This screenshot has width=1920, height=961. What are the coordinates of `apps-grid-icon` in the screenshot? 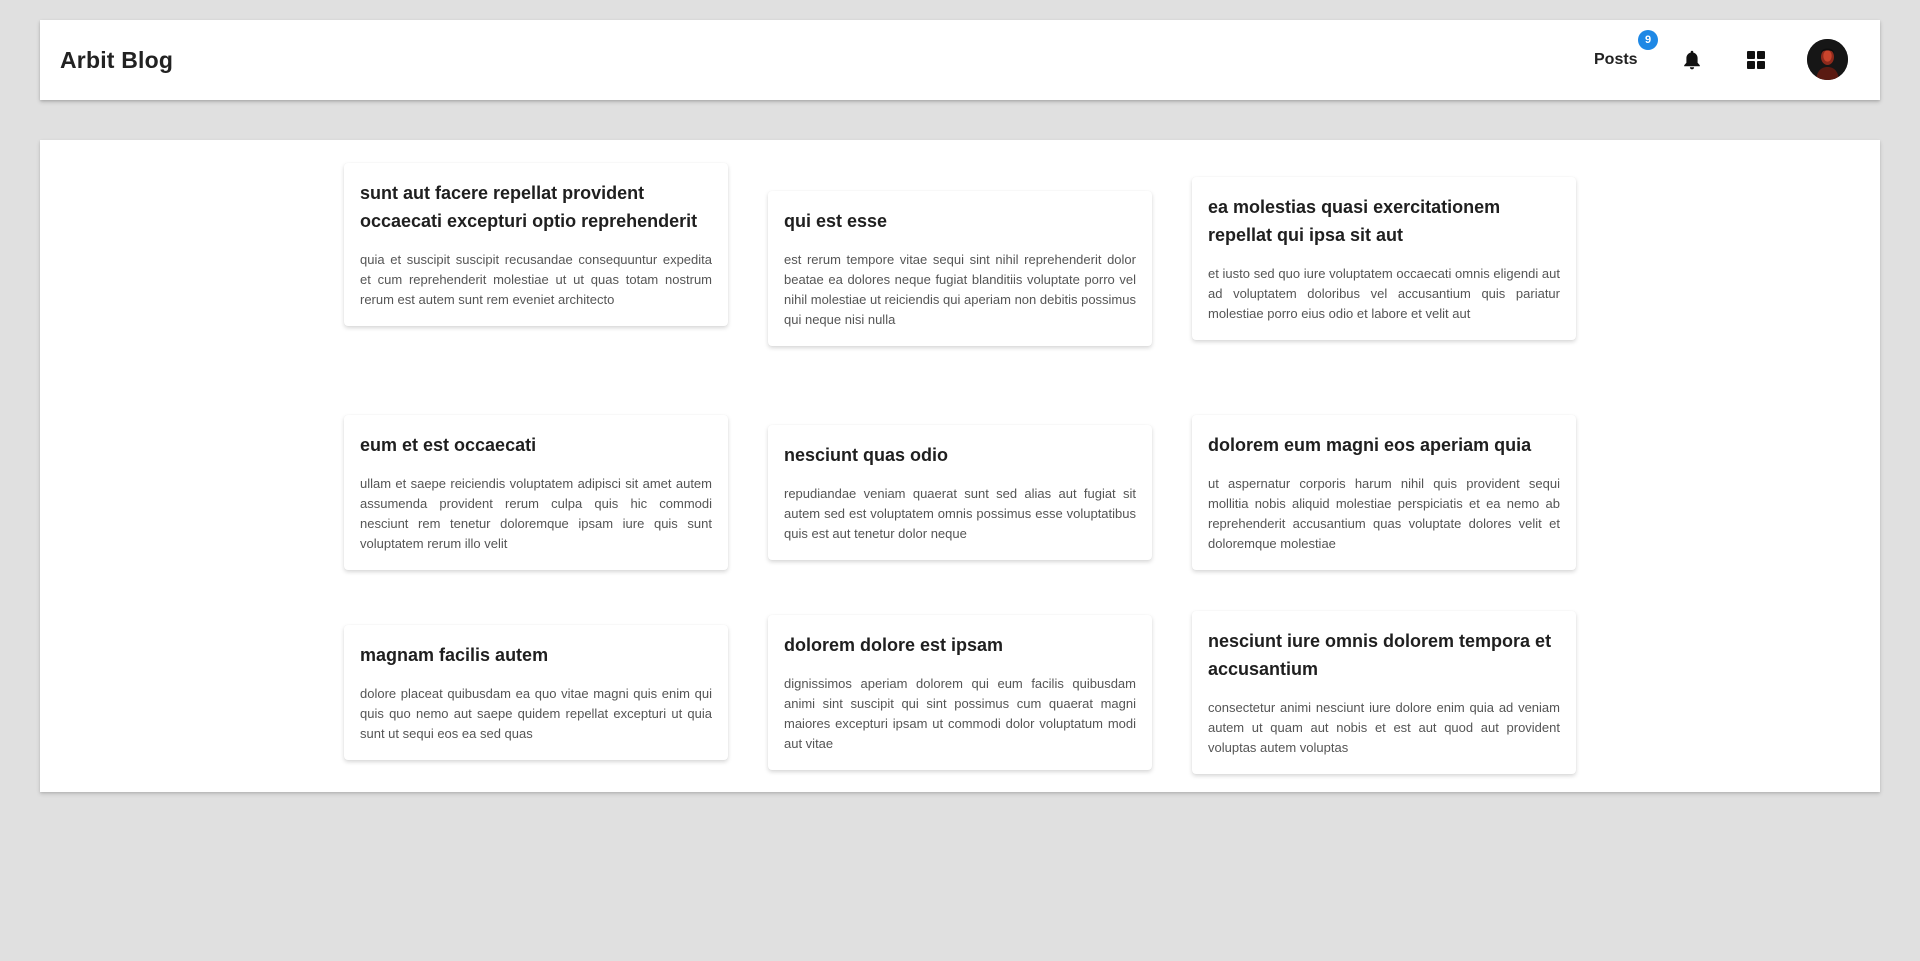 It's located at (1756, 60).